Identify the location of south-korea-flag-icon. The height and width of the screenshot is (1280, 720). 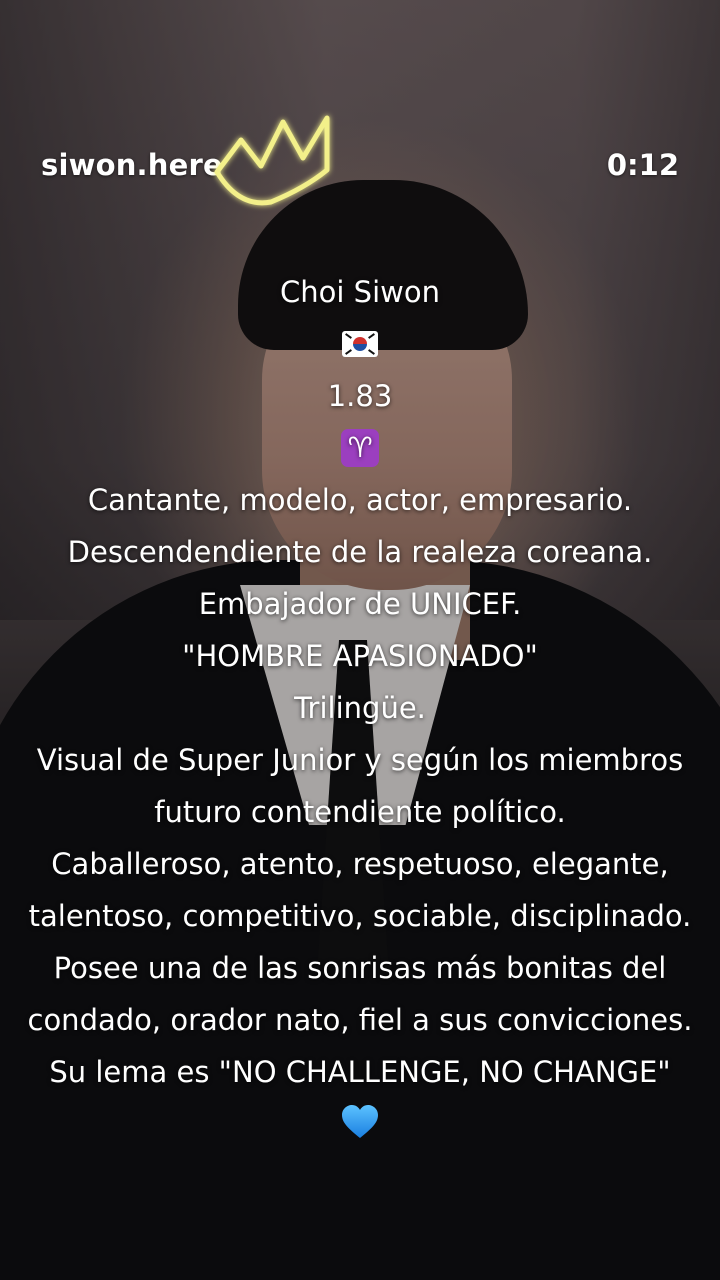
(360, 344).